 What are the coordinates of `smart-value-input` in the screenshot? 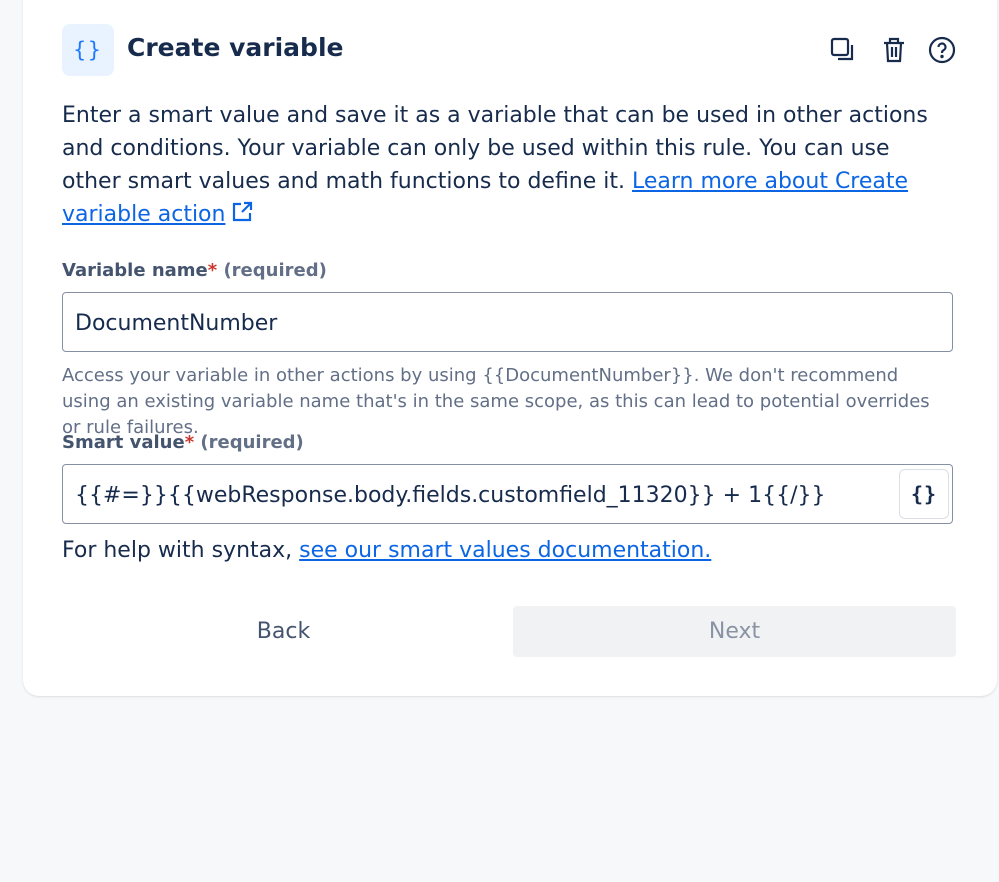 It's located at (482, 495).